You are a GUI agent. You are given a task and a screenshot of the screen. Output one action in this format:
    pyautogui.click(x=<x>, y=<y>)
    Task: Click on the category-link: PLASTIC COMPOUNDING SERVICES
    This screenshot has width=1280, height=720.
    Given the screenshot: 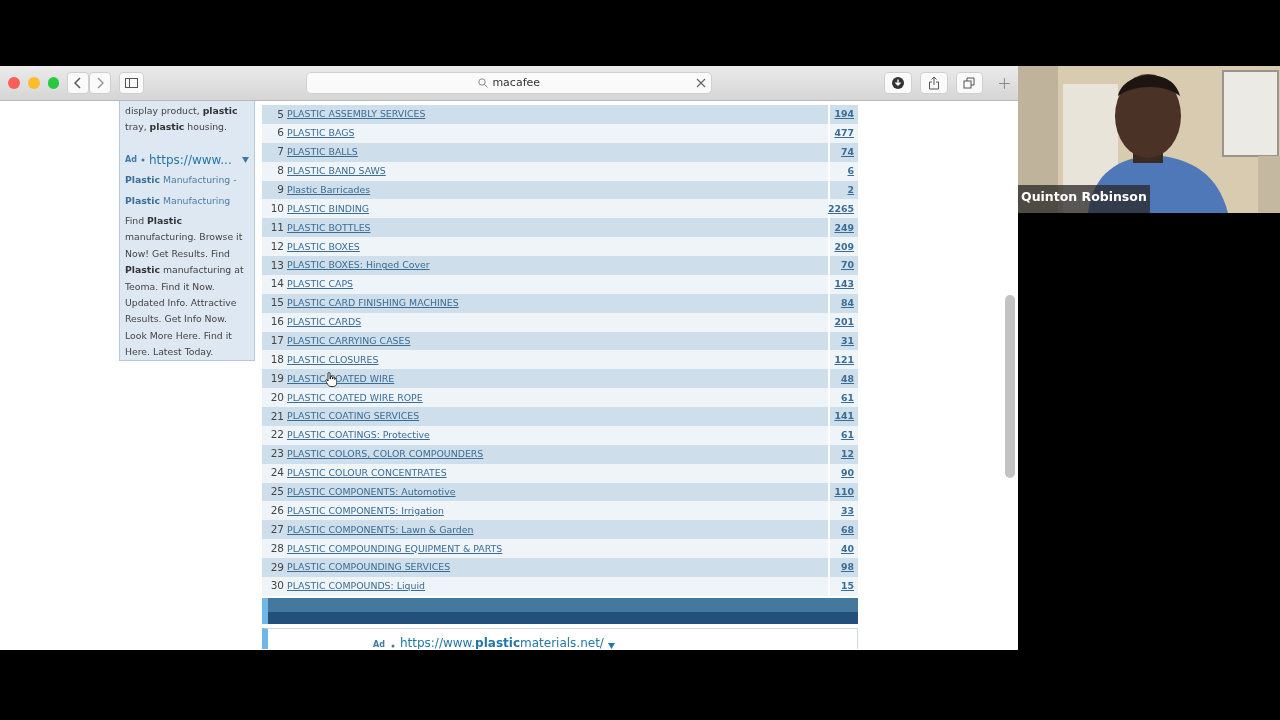 What is the action you would take?
    pyautogui.click(x=557, y=567)
    